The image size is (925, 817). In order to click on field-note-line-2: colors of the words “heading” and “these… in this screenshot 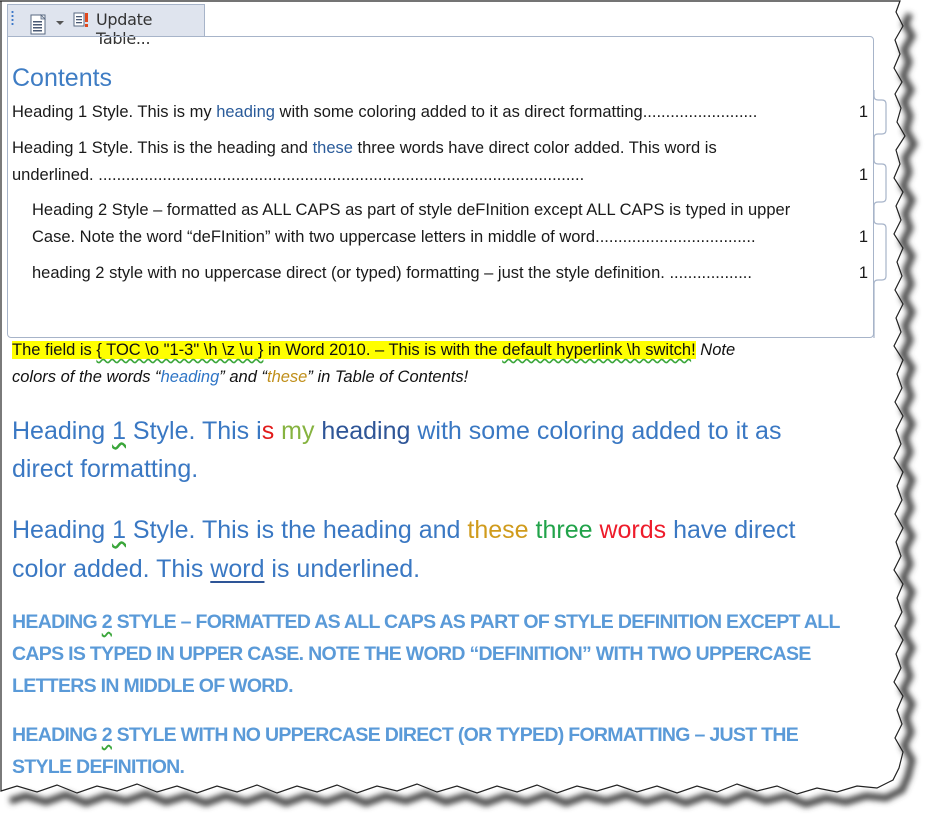, I will do `click(240, 377)`.